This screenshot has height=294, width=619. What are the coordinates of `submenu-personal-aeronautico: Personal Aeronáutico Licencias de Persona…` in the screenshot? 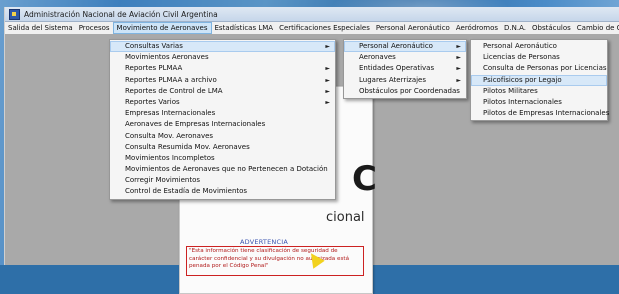 It's located at (540, 80).